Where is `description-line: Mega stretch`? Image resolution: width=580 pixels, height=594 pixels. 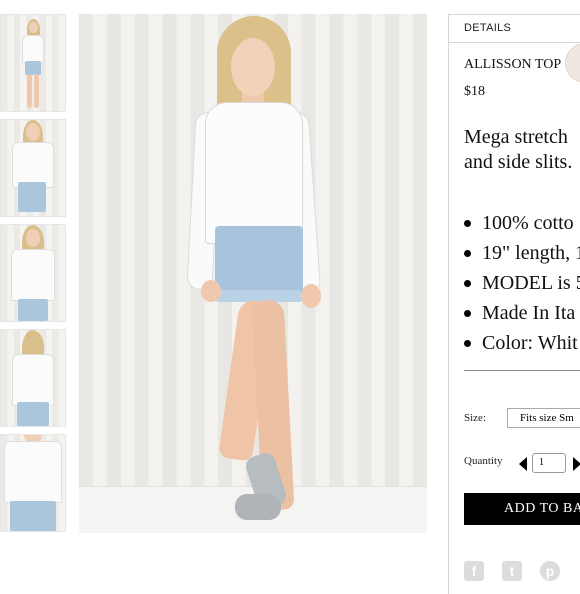 description-line: Mega stretch is located at coordinates (516, 137).